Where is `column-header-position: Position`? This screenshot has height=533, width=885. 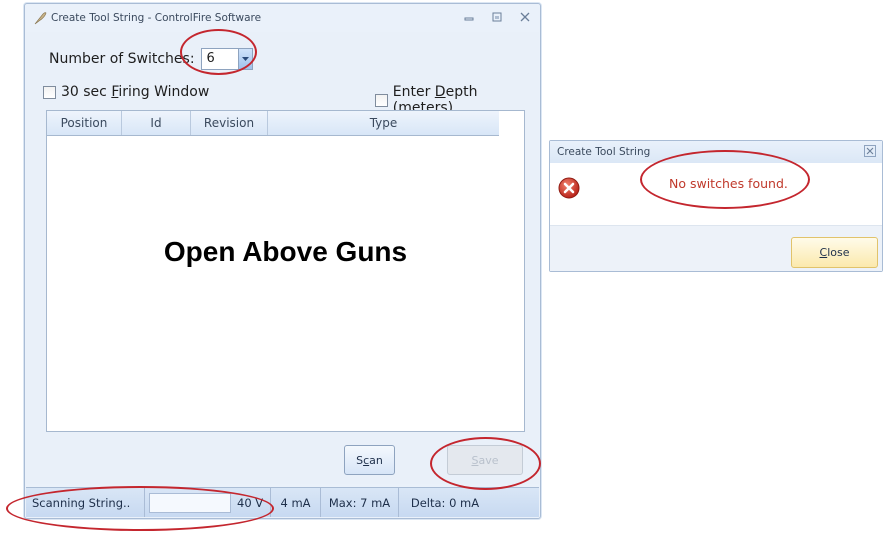 column-header-position: Position is located at coordinates (84, 123).